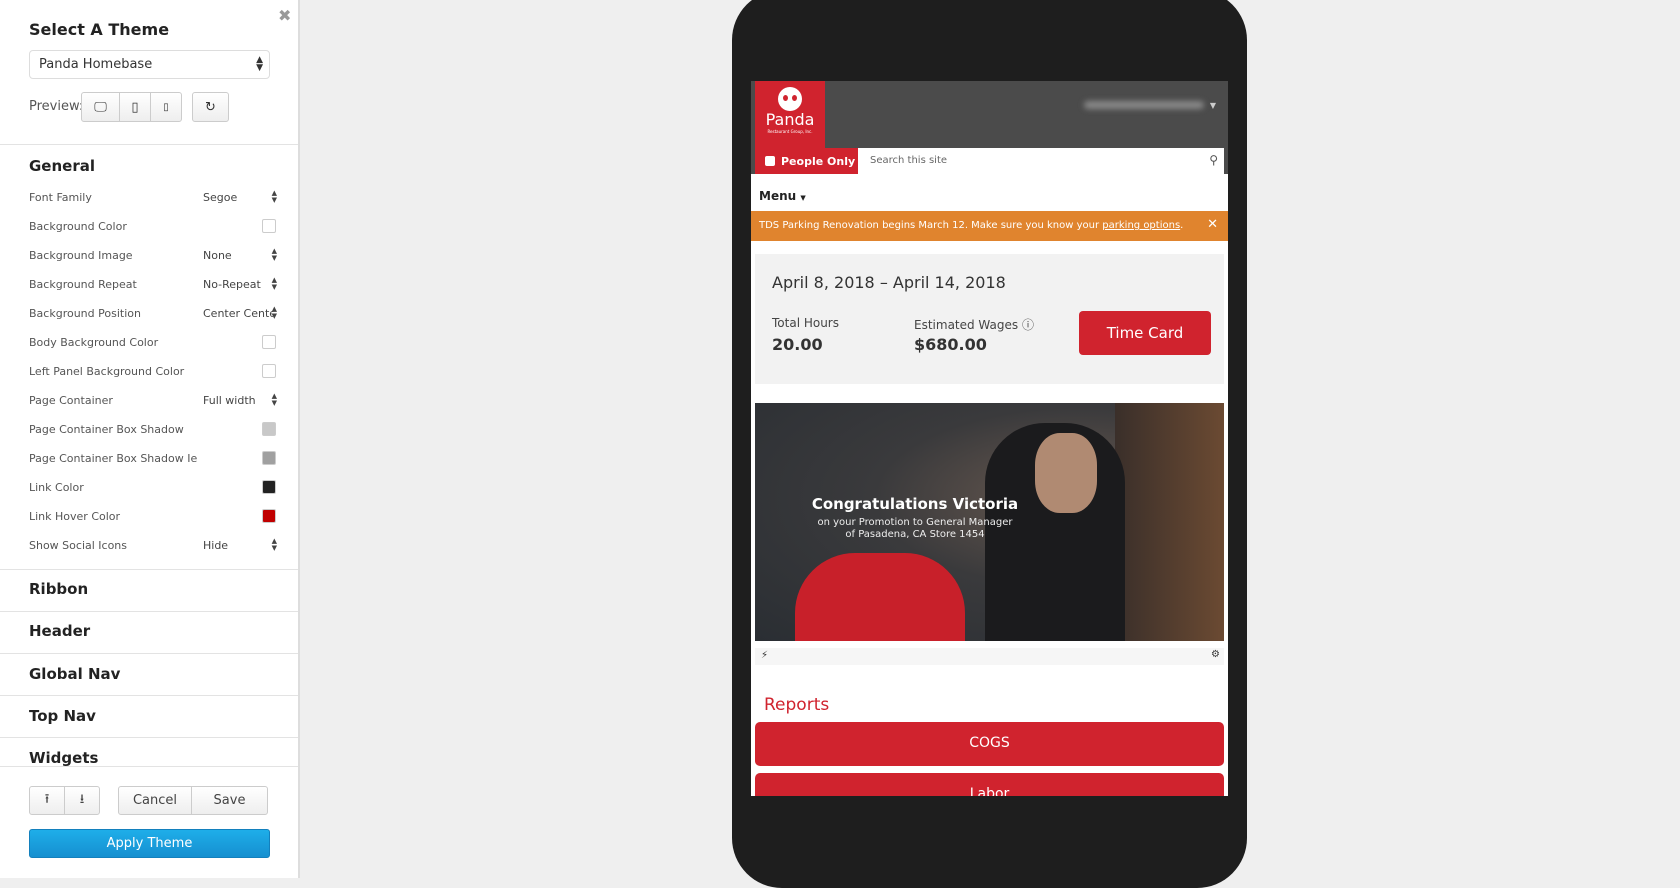  Describe the element at coordinates (989, 744) in the screenshot. I see `cogs-button: COGS` at that location.